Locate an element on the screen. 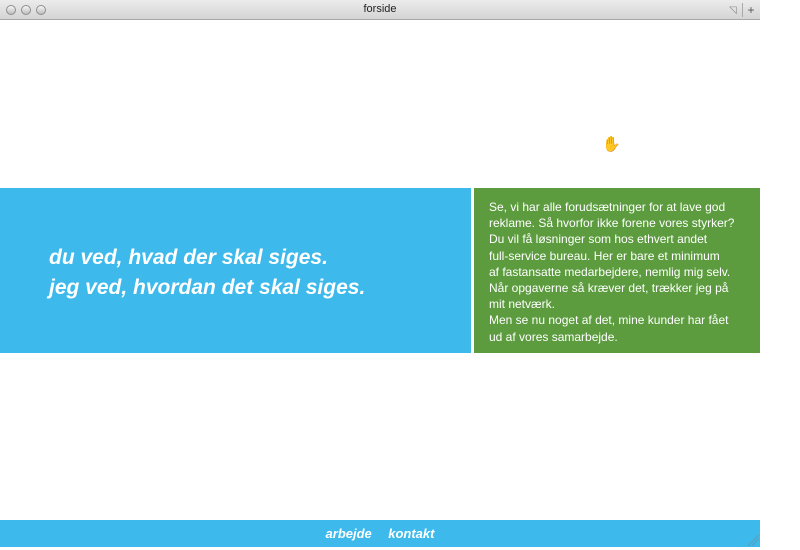 The image size is (800, 550). toolbar-toggle-icon: ◹ is located at coordinates (733, 10).